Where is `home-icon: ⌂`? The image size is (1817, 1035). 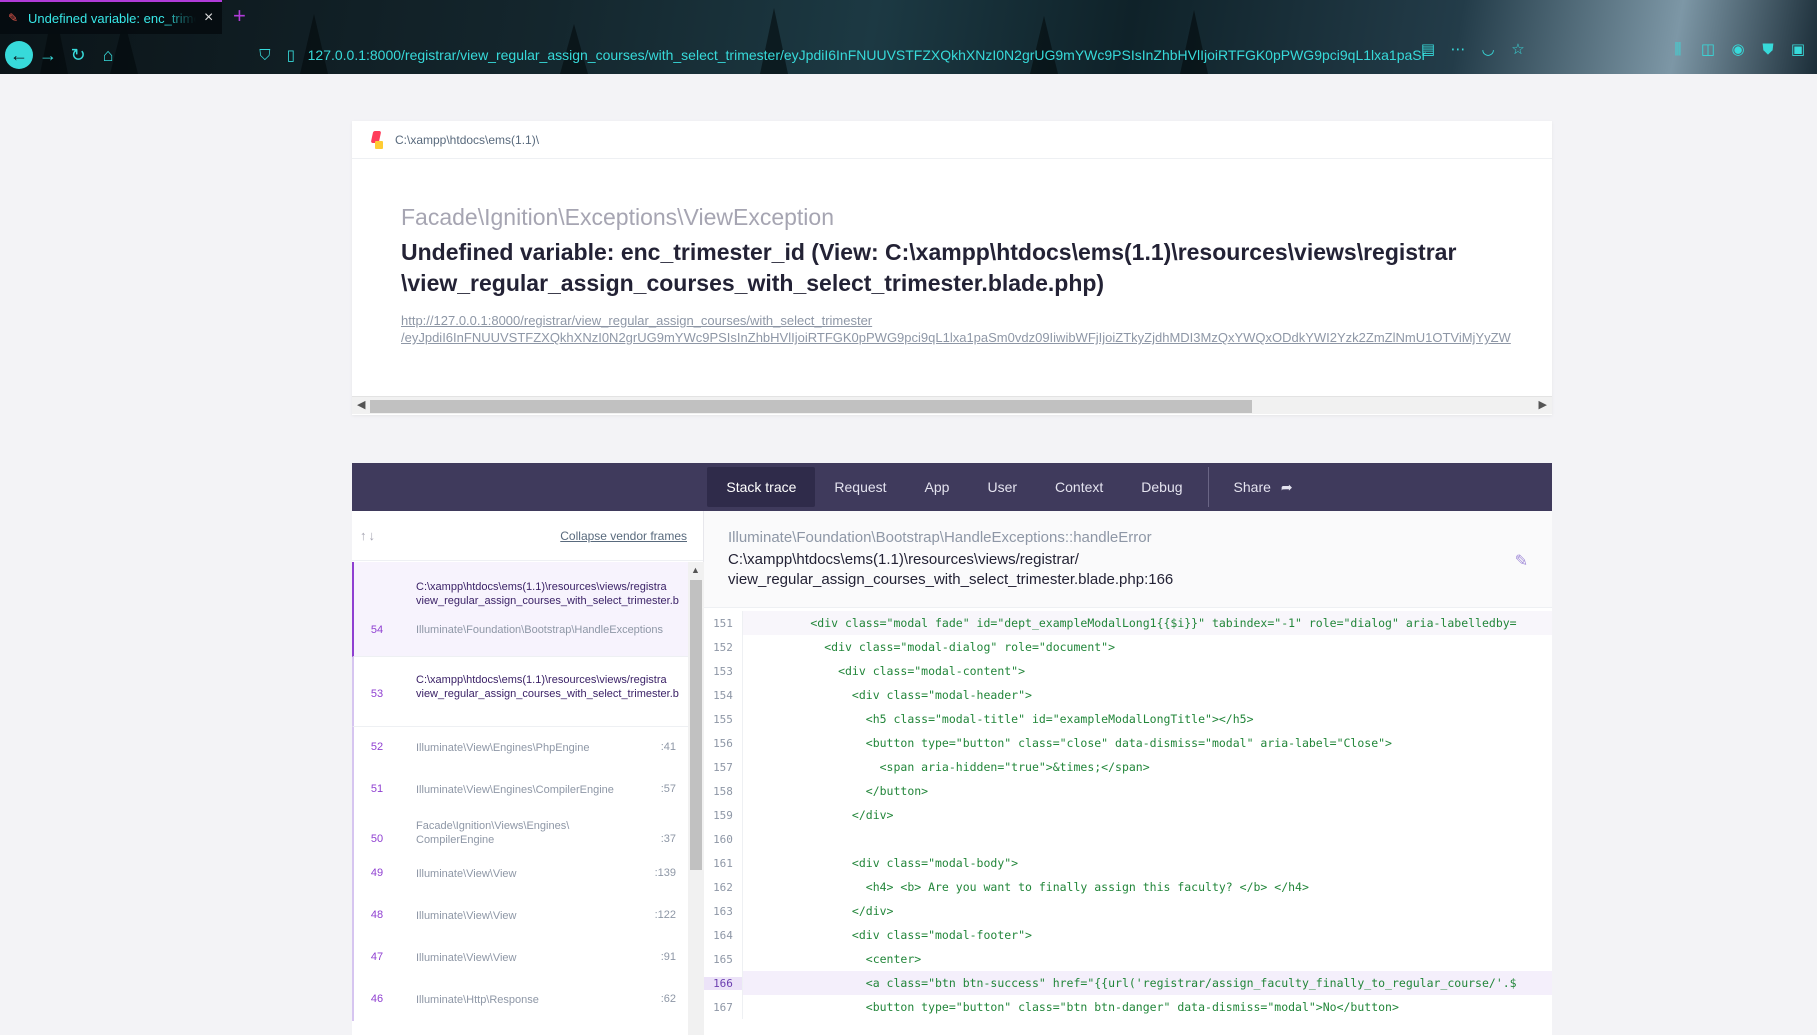 home-icon: ⌂ is located at coordinates (108, 55).